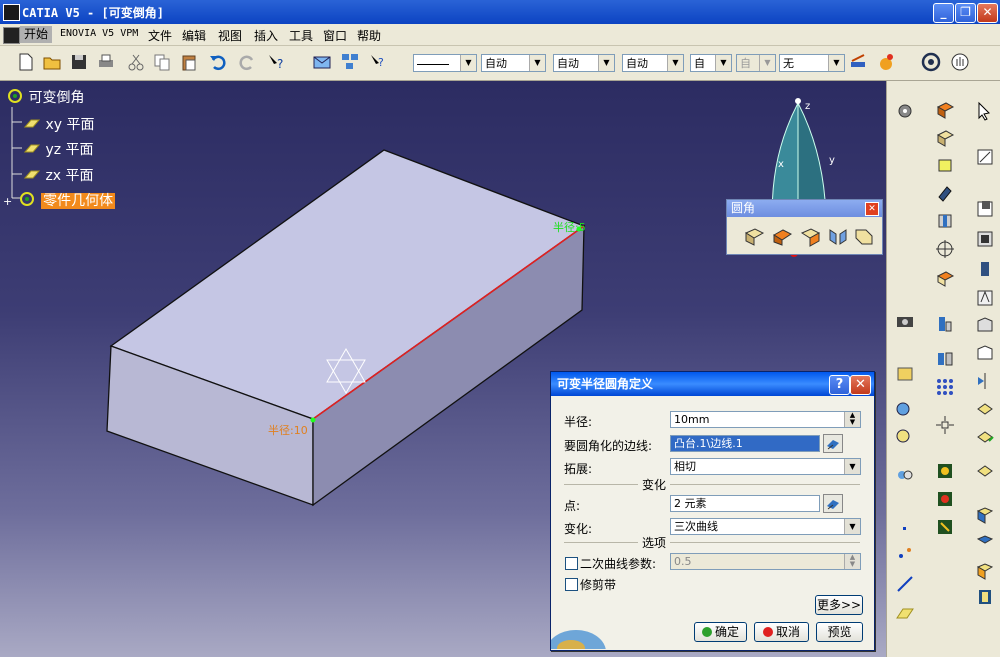 The image size is (1000, 657). Describe the element at coordinates (945, 277) in the screenshot. I see `fillet-tool-icon` at that location.